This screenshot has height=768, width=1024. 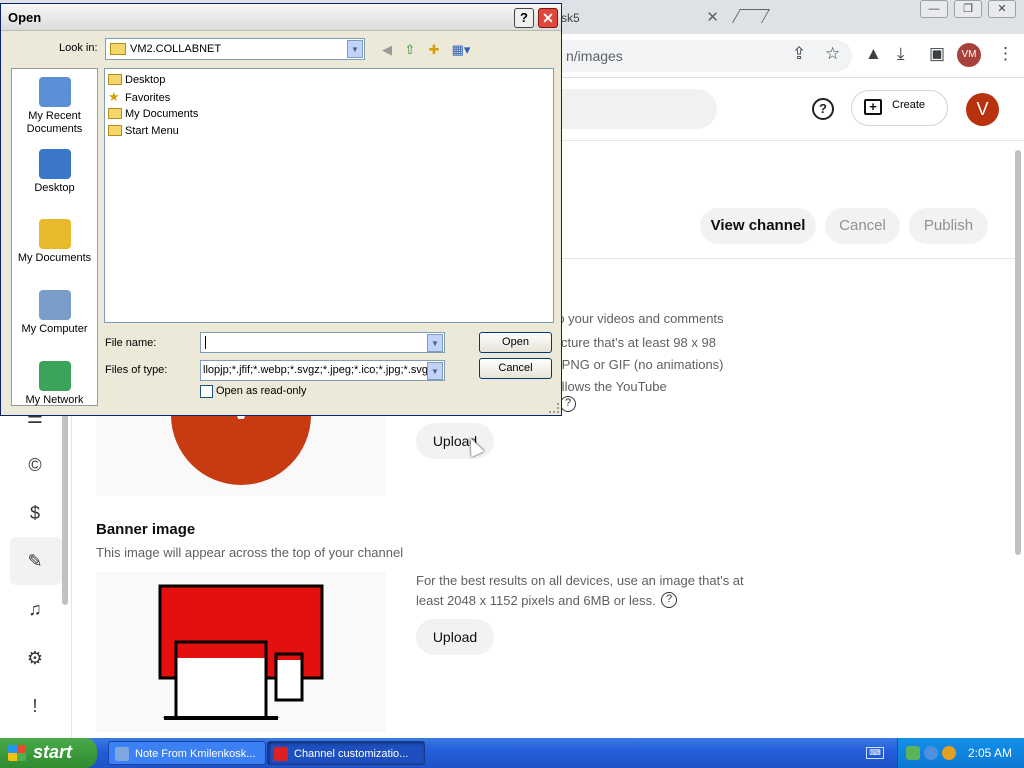 What do you see at coordinates (410, 50) in the screenshot?
I see `up-folder-icon: ⇧` at bounding box center [410, 50].